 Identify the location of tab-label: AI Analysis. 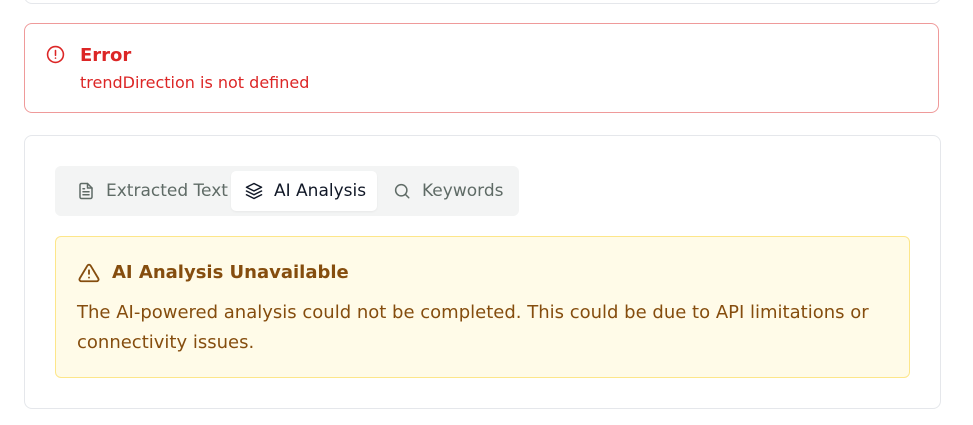
(320, 191).